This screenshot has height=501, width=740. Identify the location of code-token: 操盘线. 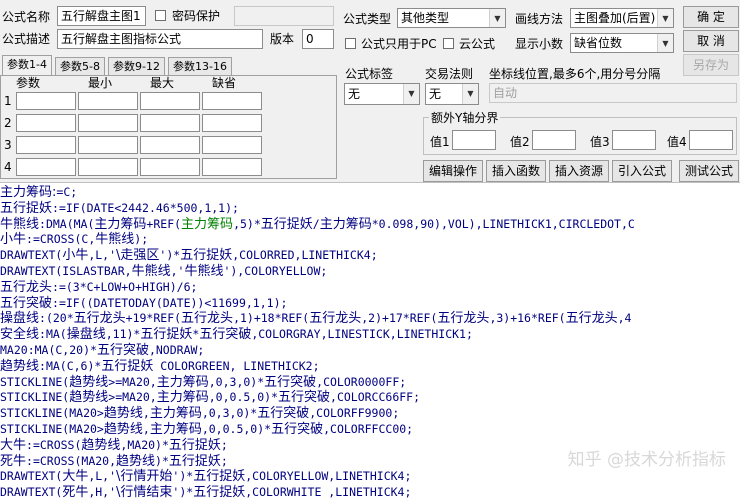
(20, 319).